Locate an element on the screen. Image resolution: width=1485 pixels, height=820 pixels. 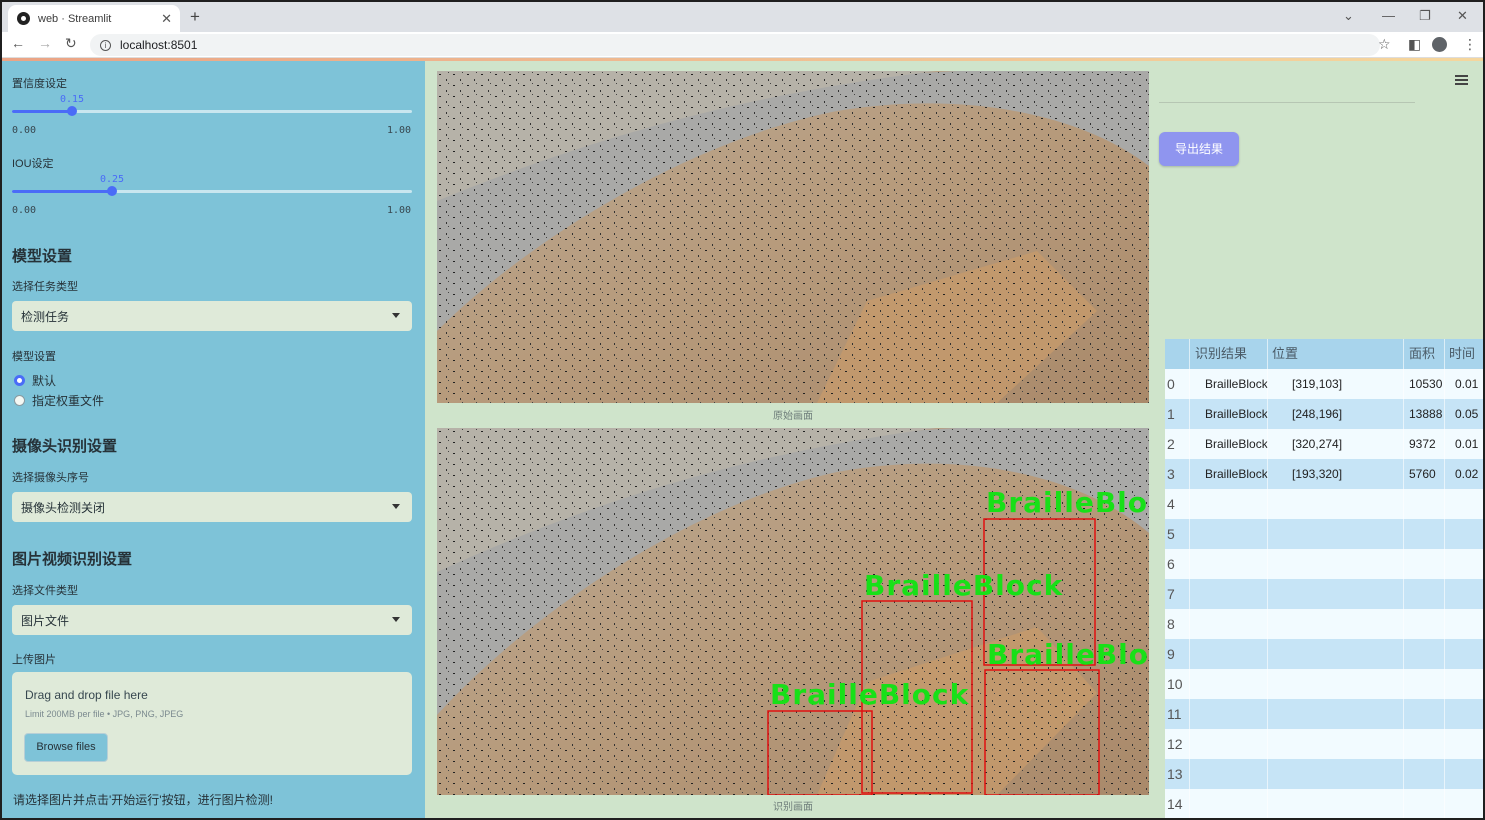
cell-position: [320,274] is located at coordinates (1317, 444).